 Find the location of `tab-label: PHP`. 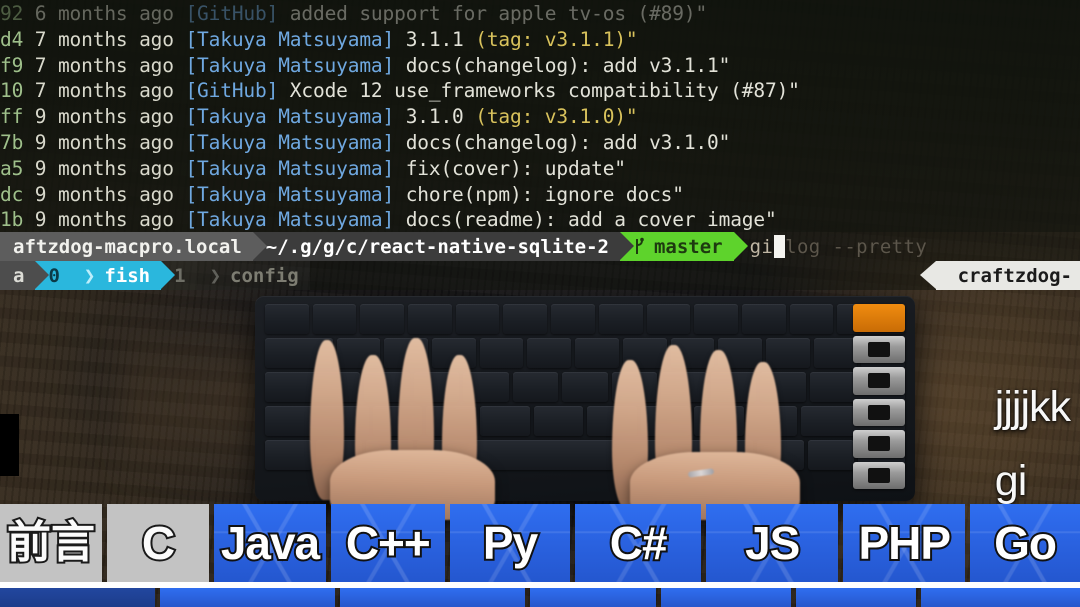

tab-label: PHP is located at coordinates (904, 543).